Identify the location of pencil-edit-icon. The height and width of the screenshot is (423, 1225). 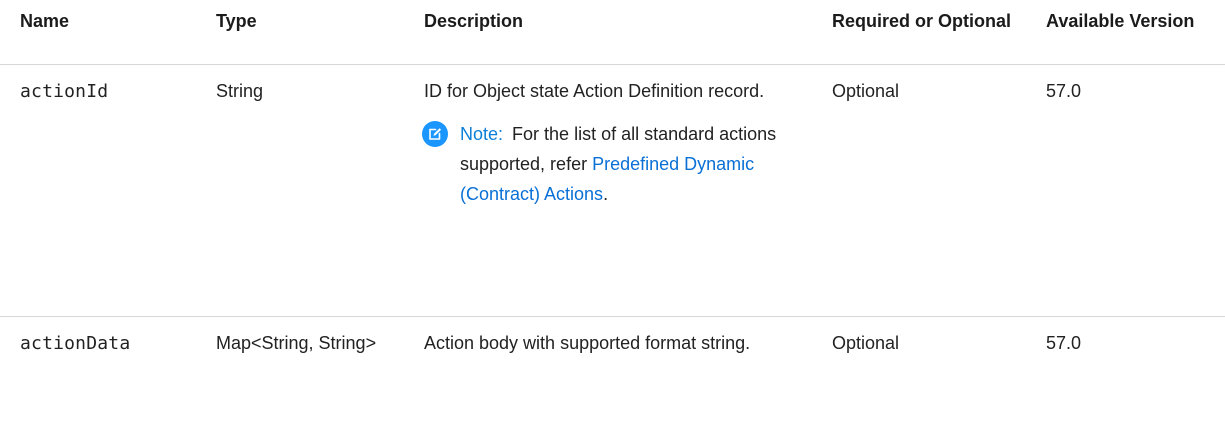
(435, 133).